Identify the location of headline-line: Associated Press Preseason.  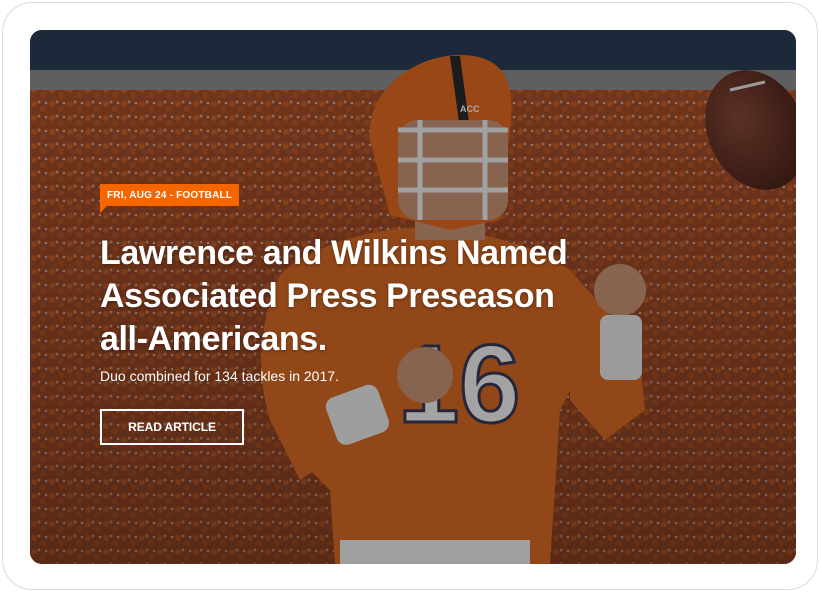
(327, 296).